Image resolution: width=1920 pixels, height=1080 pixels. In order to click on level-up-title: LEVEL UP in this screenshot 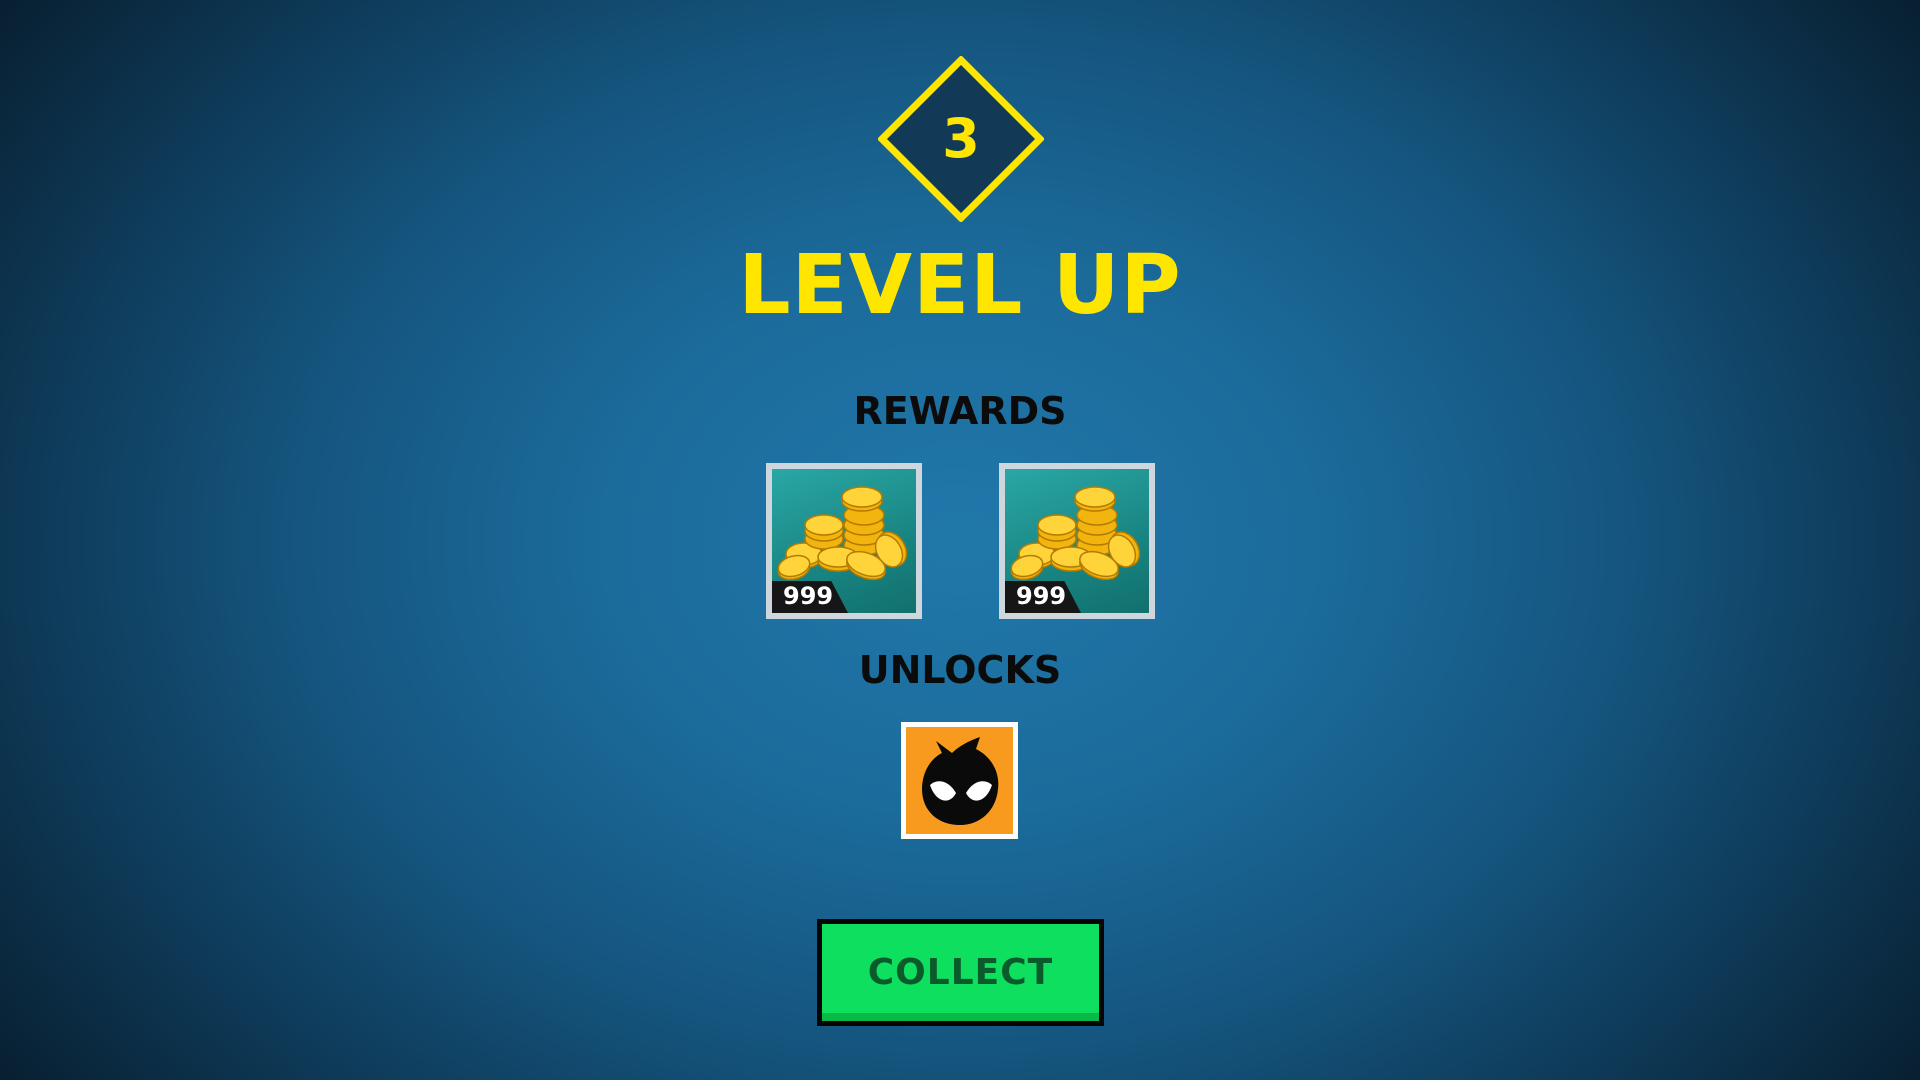, I will do `click(960, 285)`.